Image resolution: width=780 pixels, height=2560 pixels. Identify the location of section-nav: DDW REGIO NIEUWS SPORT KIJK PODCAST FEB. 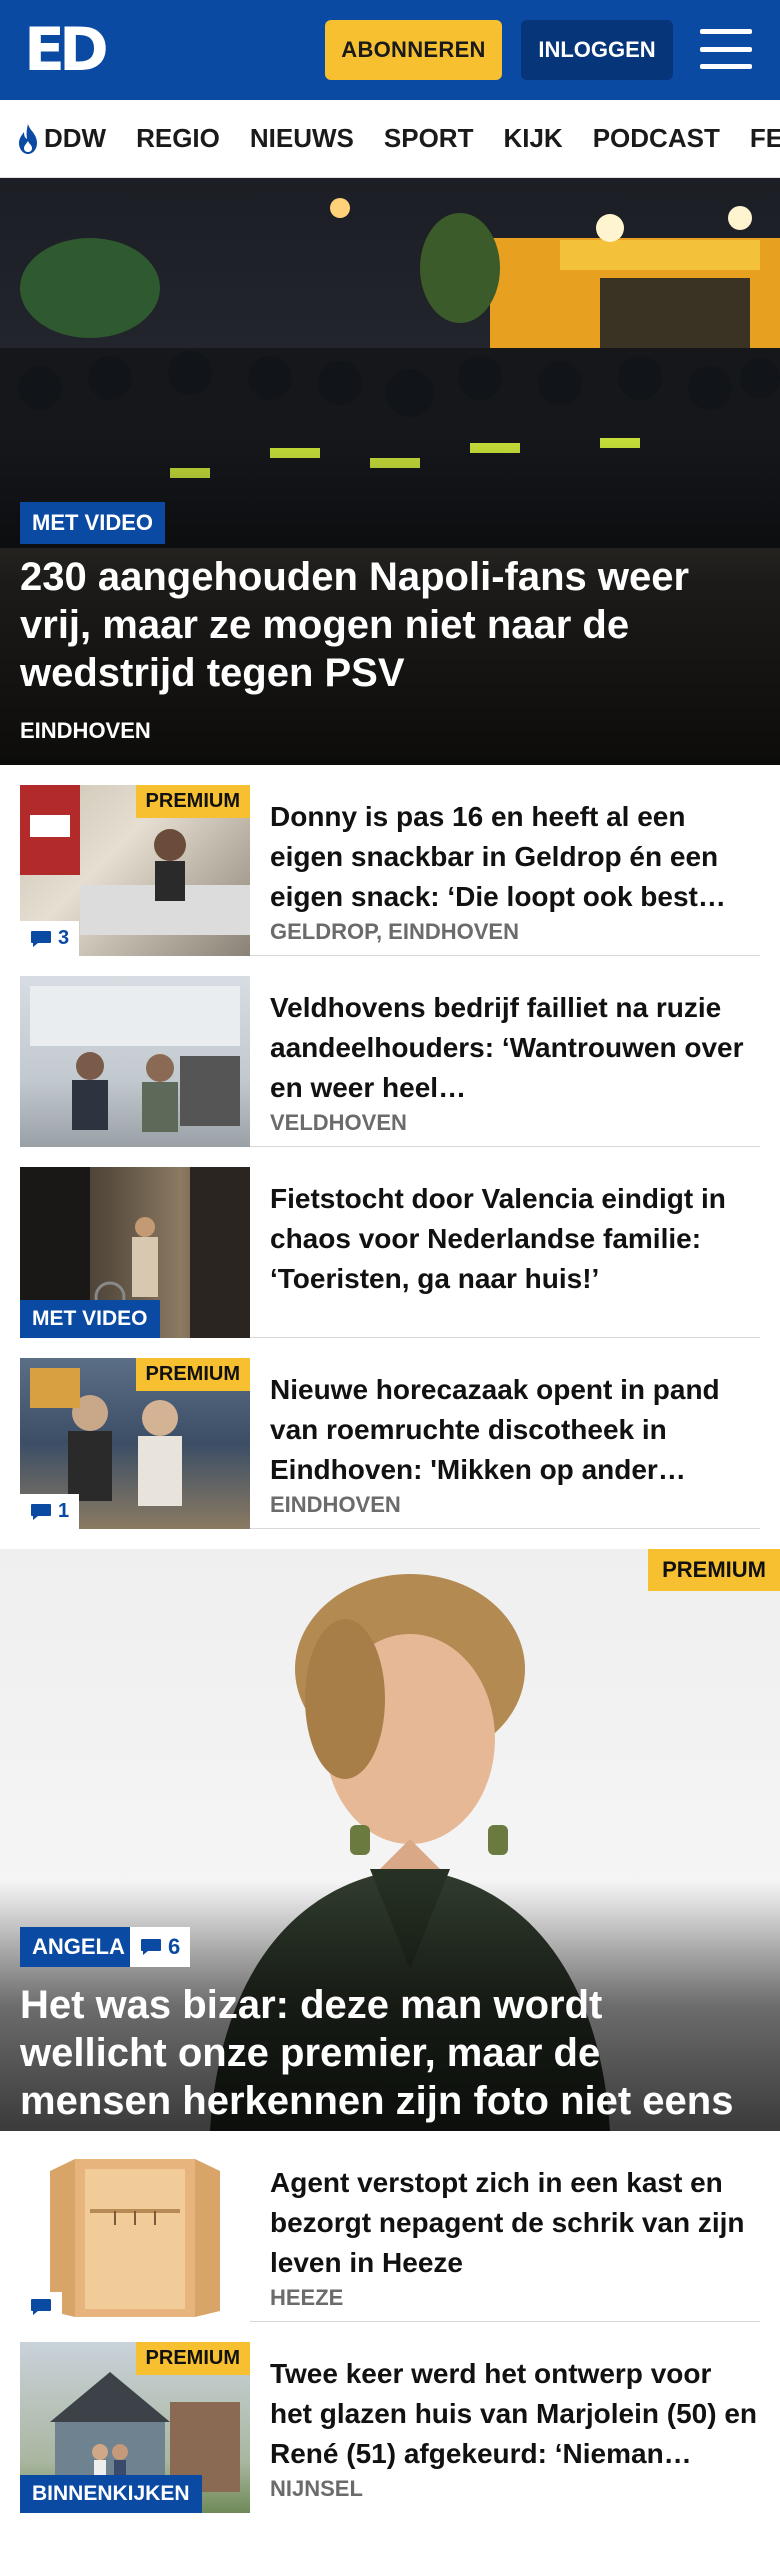
(390, 139).